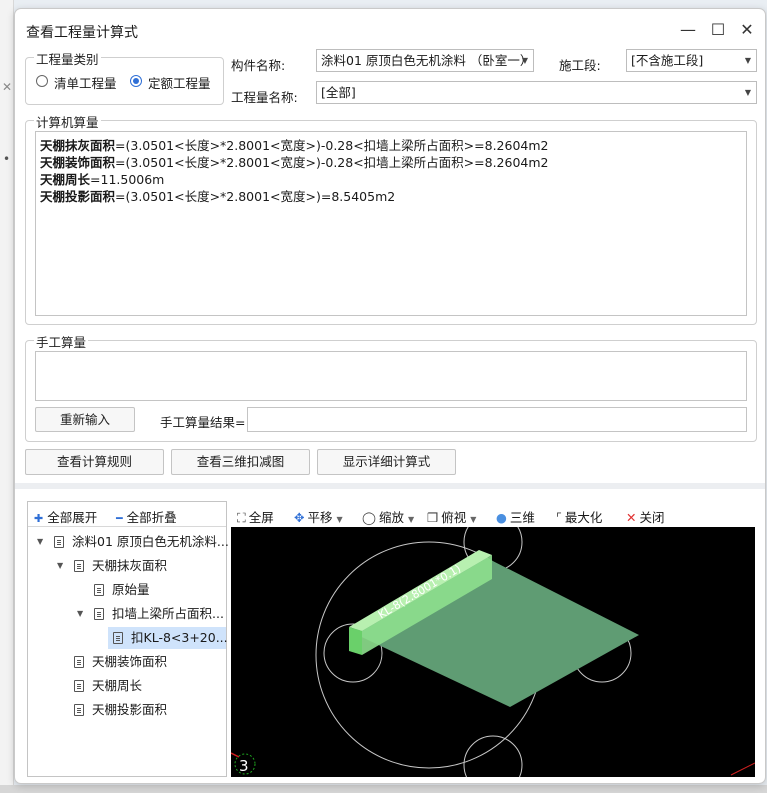  I want to click on expand-all-button: ✚ 全部展开, so click(65, 516).